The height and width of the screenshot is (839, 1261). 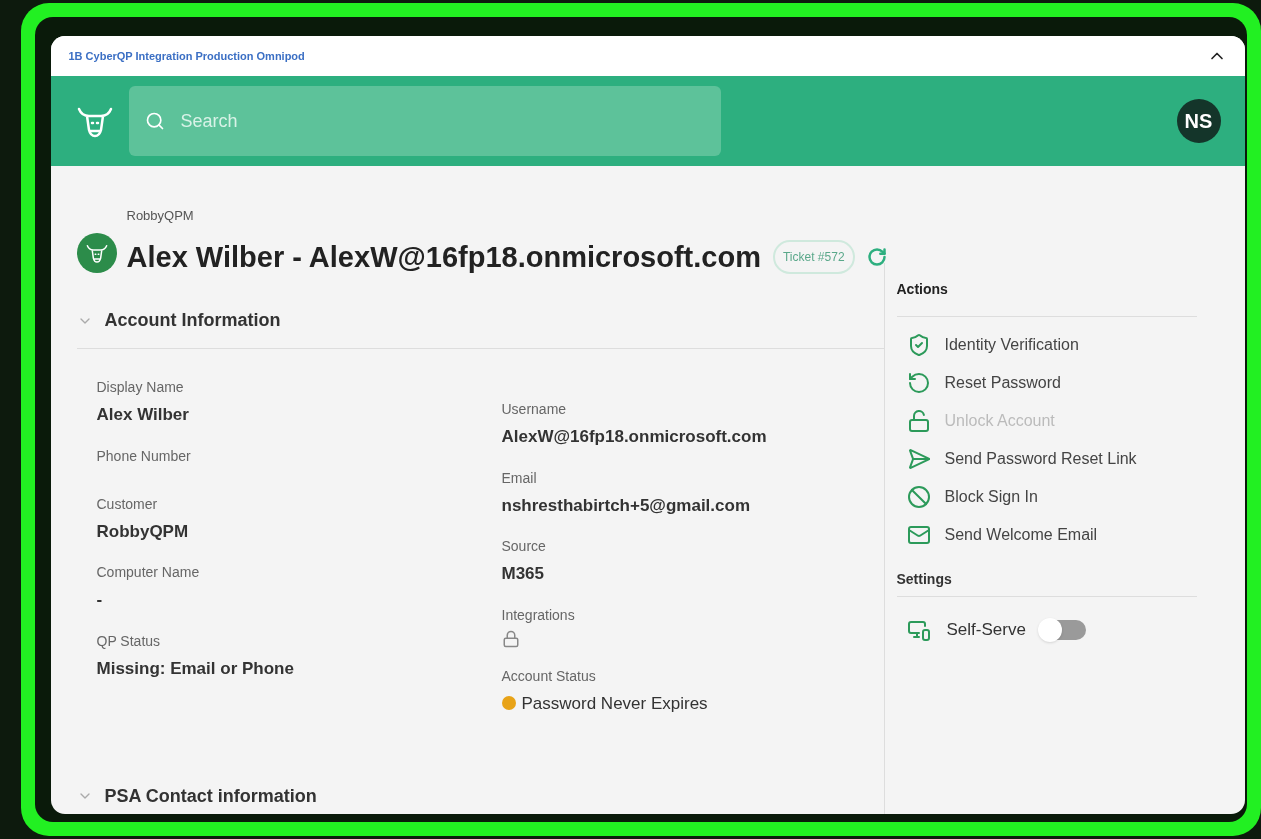 What do you see at coordinates (986, 630) in the screenshot?
I see `setting-label: Self-Serve` at bounding box center [986, 630].